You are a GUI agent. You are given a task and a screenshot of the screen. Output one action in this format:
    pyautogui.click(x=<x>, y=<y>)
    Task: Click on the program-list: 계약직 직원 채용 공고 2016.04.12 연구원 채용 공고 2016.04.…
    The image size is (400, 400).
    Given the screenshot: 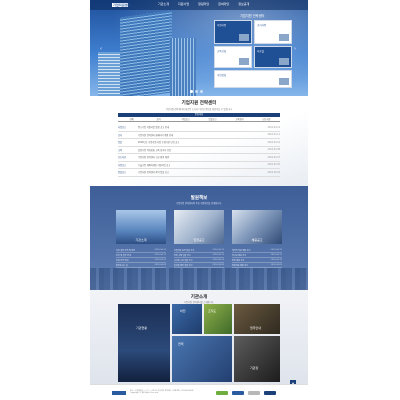 What is the action you would take?
    pyautogui.click(x=257, y=258)
    